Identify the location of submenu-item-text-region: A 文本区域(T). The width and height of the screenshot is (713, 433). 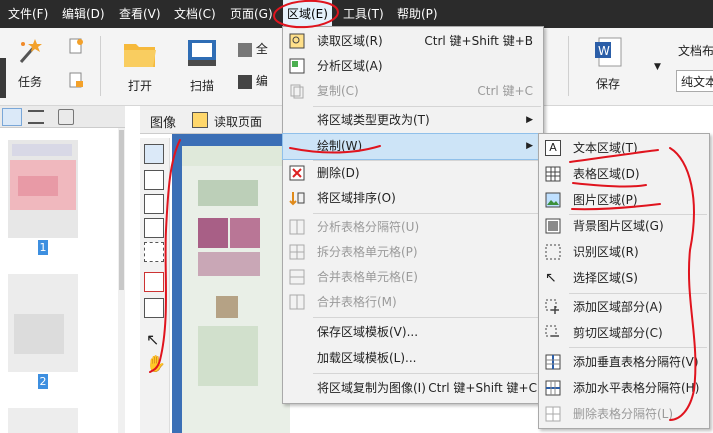
(624, 148).